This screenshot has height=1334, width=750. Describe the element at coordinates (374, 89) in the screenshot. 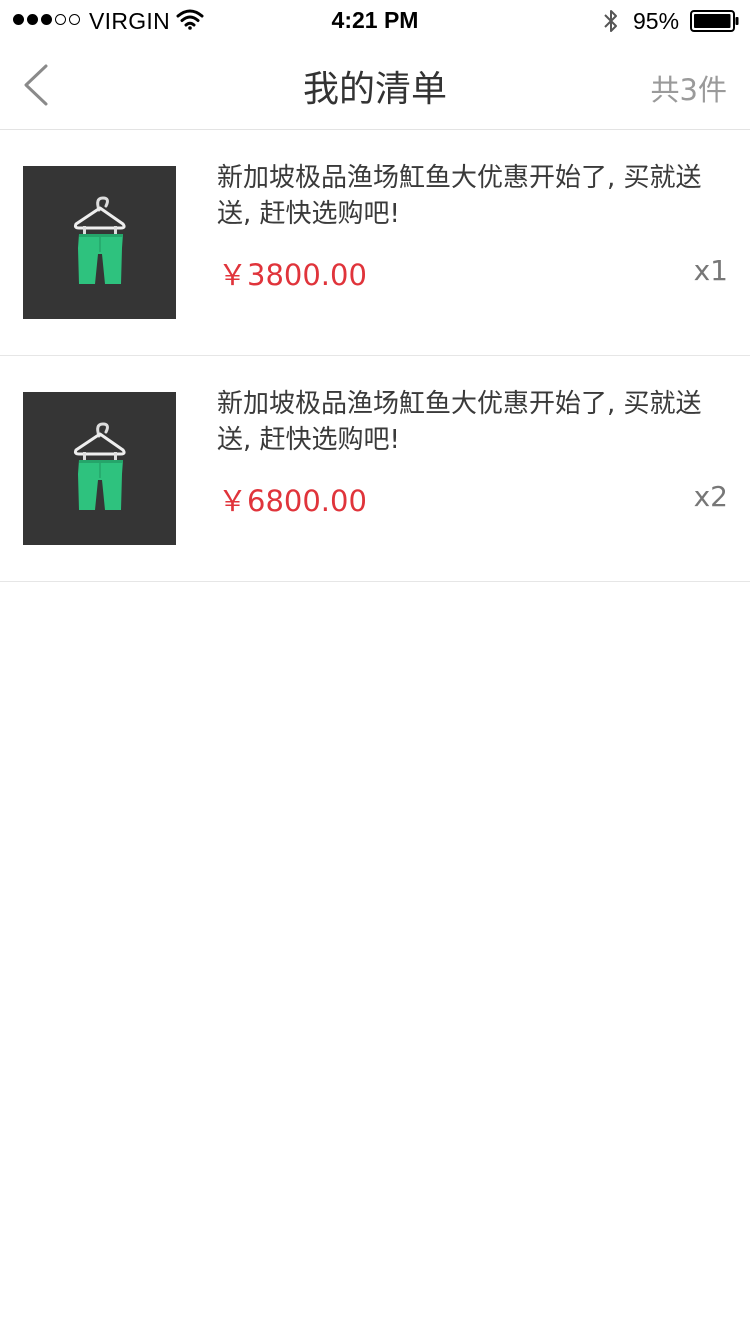

I see `page-title: 我的清单` at that location.